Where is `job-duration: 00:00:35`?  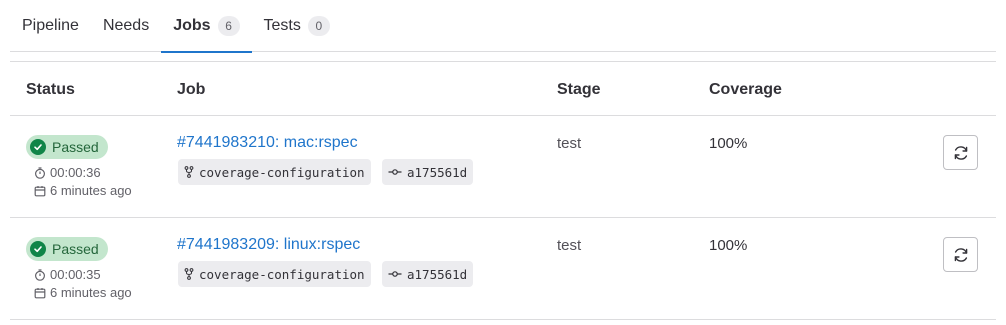 job-duration: 00:00:35 is located at coordinates (67, 274).